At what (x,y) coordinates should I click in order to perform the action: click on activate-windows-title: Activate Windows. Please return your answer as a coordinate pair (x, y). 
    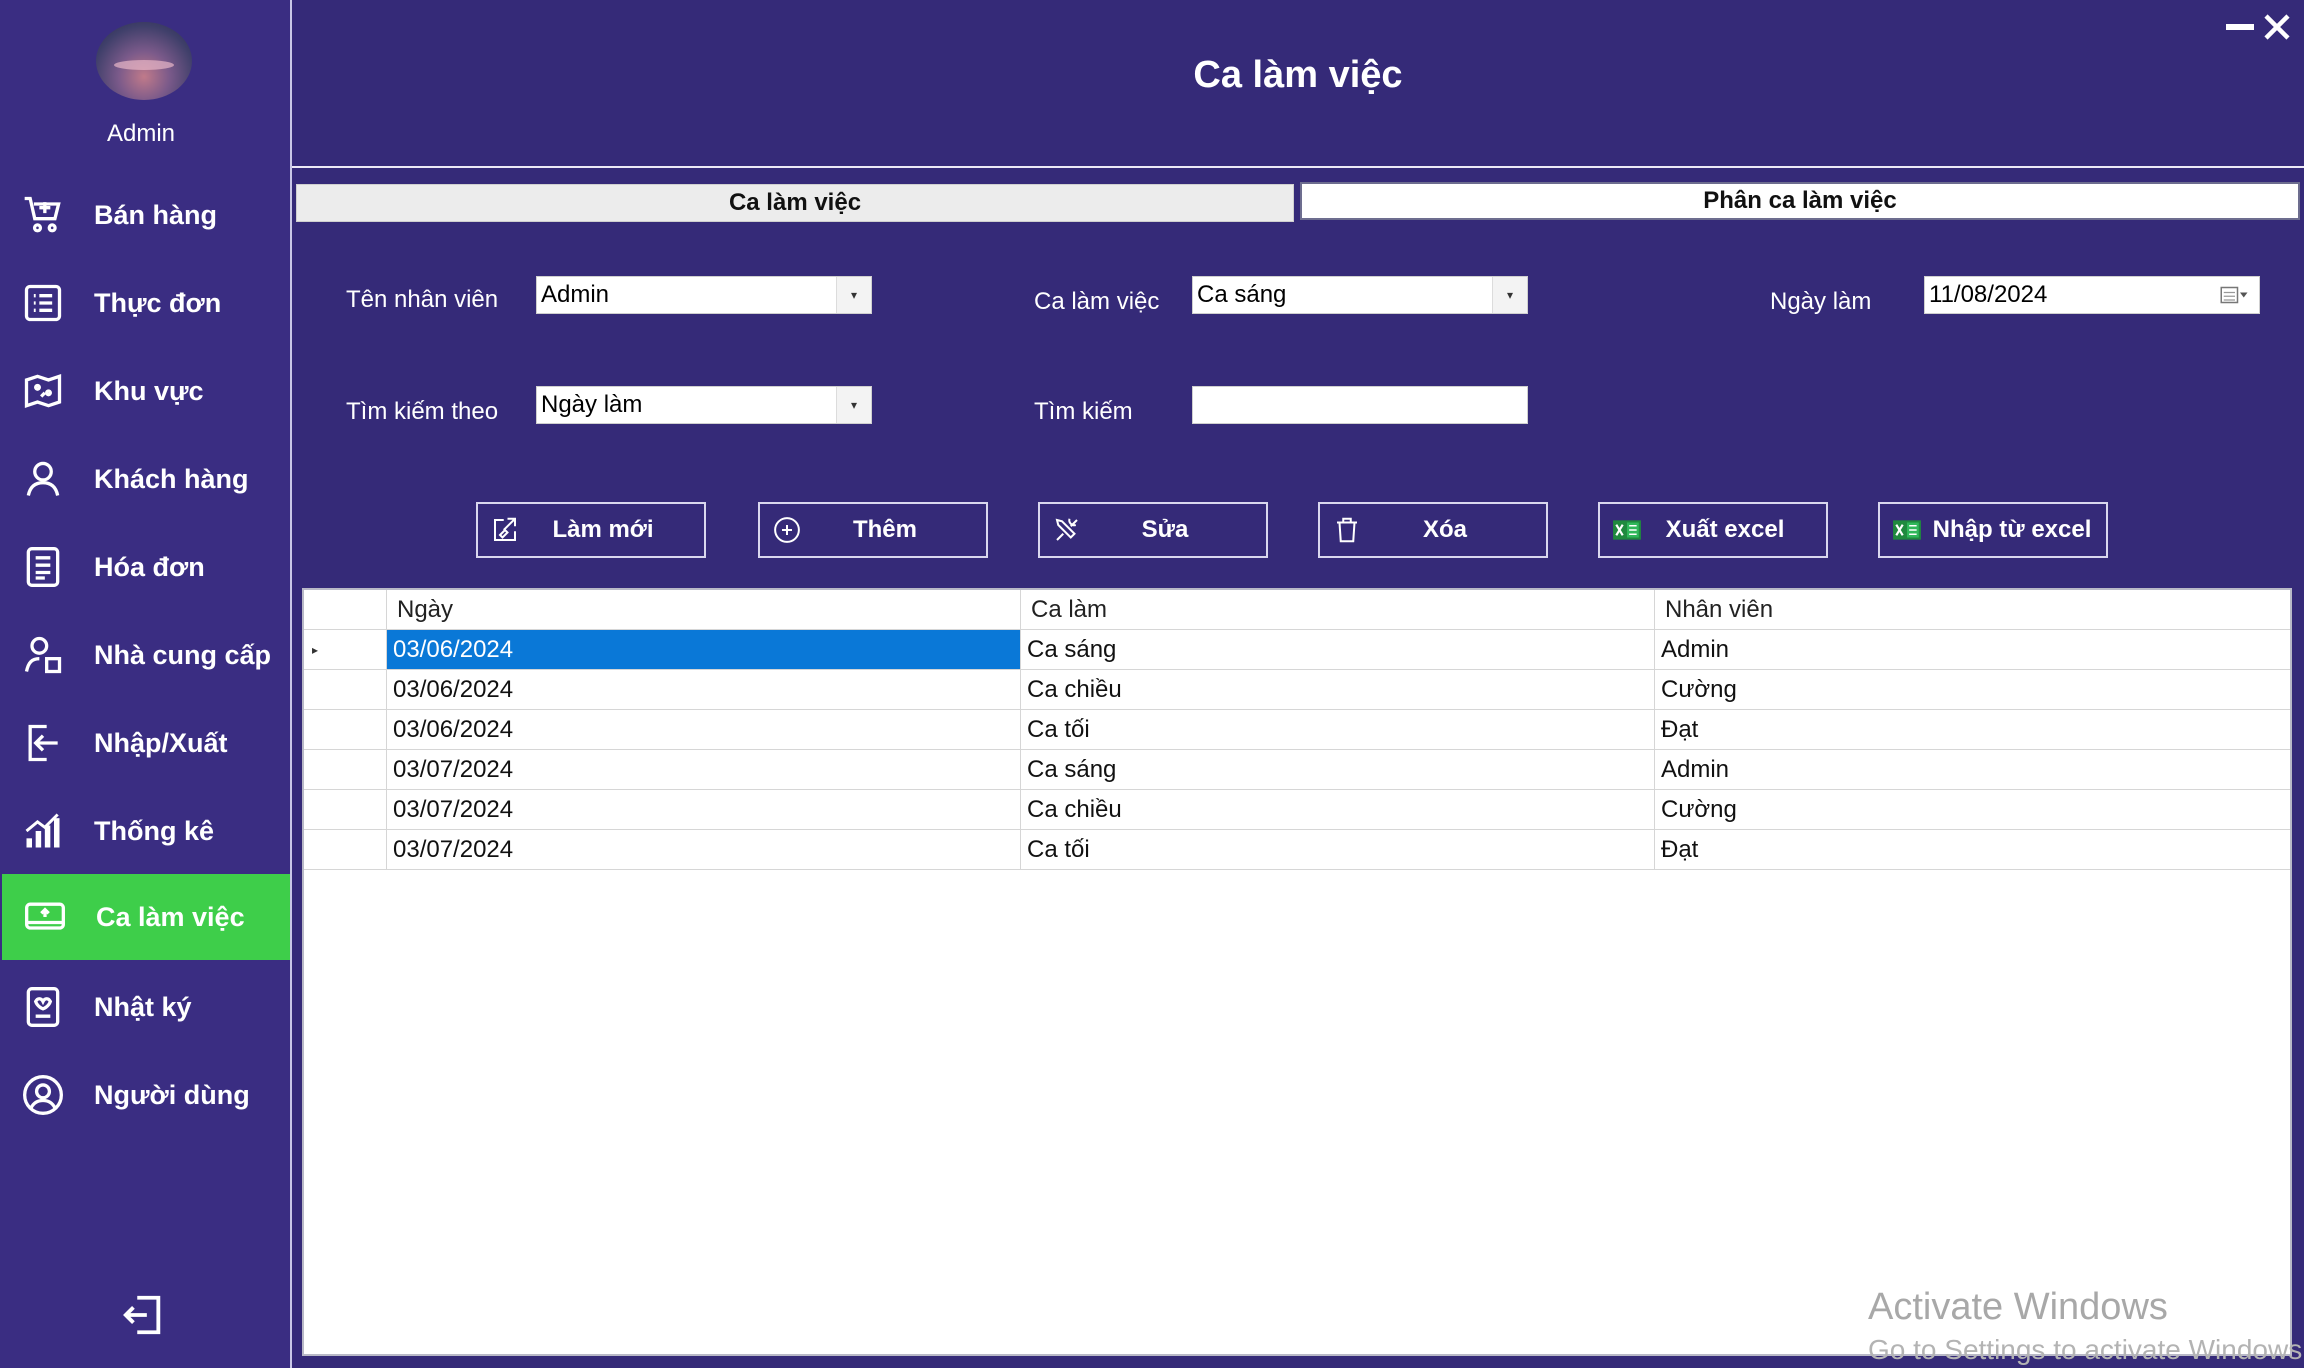
    Looking at the image, I should click on (2018, 1307).